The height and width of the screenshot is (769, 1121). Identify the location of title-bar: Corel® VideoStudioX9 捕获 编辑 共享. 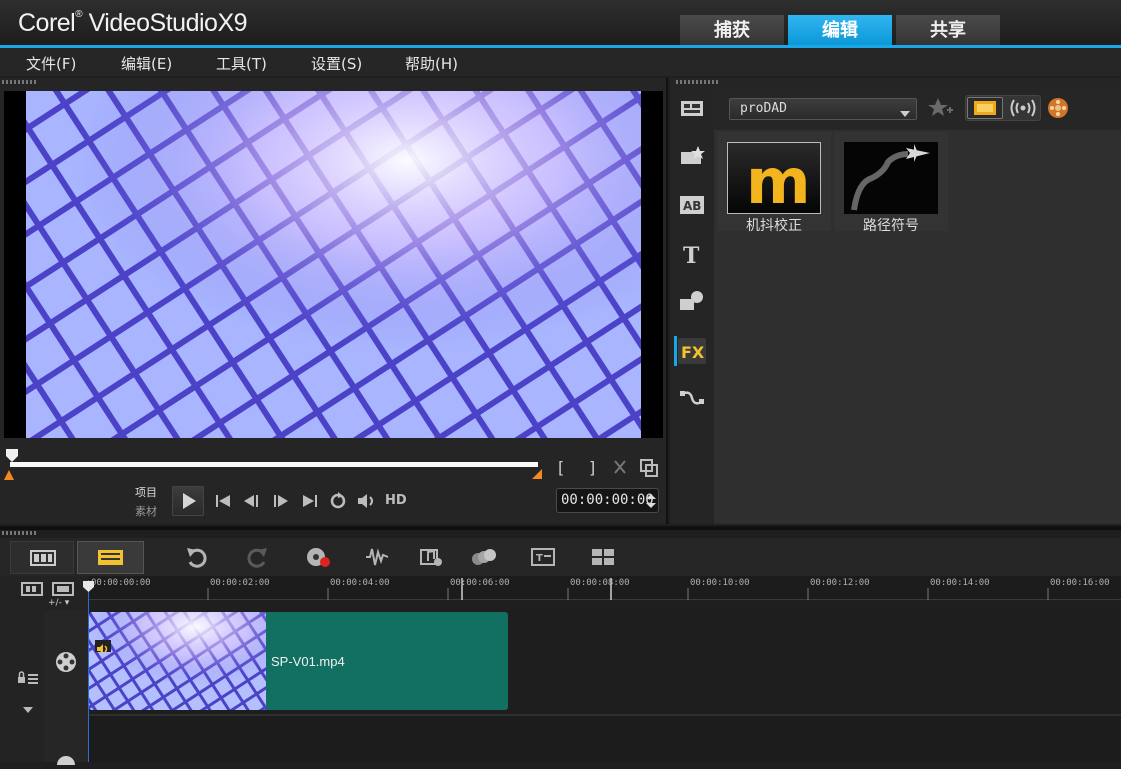
(560, 23).